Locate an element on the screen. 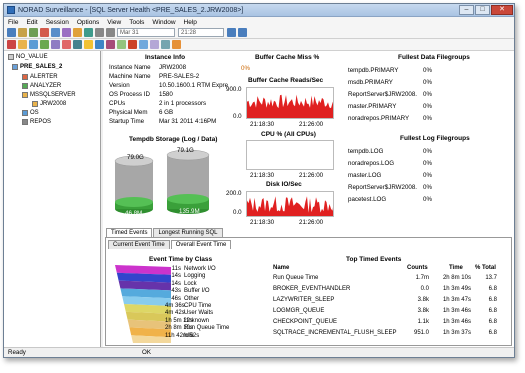 The image size is (525, 373). menu-options: Options is located at coordinates (88, 22).